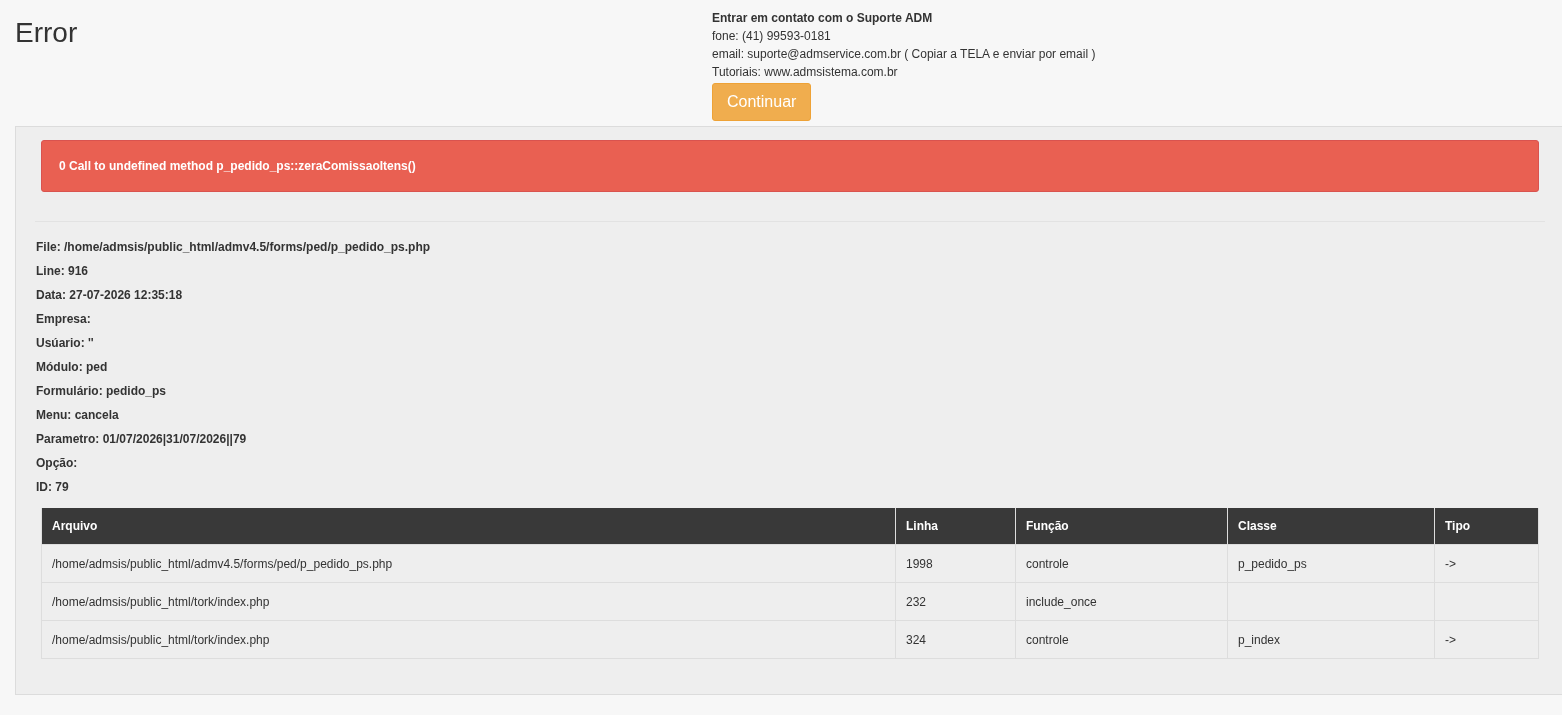  Describe the element at coordinates (1486, 526) in the screenshot. I see `column-header: Tipo` at that location.